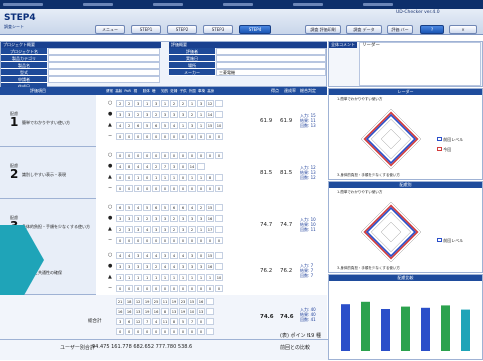 The height and width of the screenshot is (361, 483). Describe the element at coordinates (400, 29) in the screenshot. I see `bar-button: 評価 バー` at that location.